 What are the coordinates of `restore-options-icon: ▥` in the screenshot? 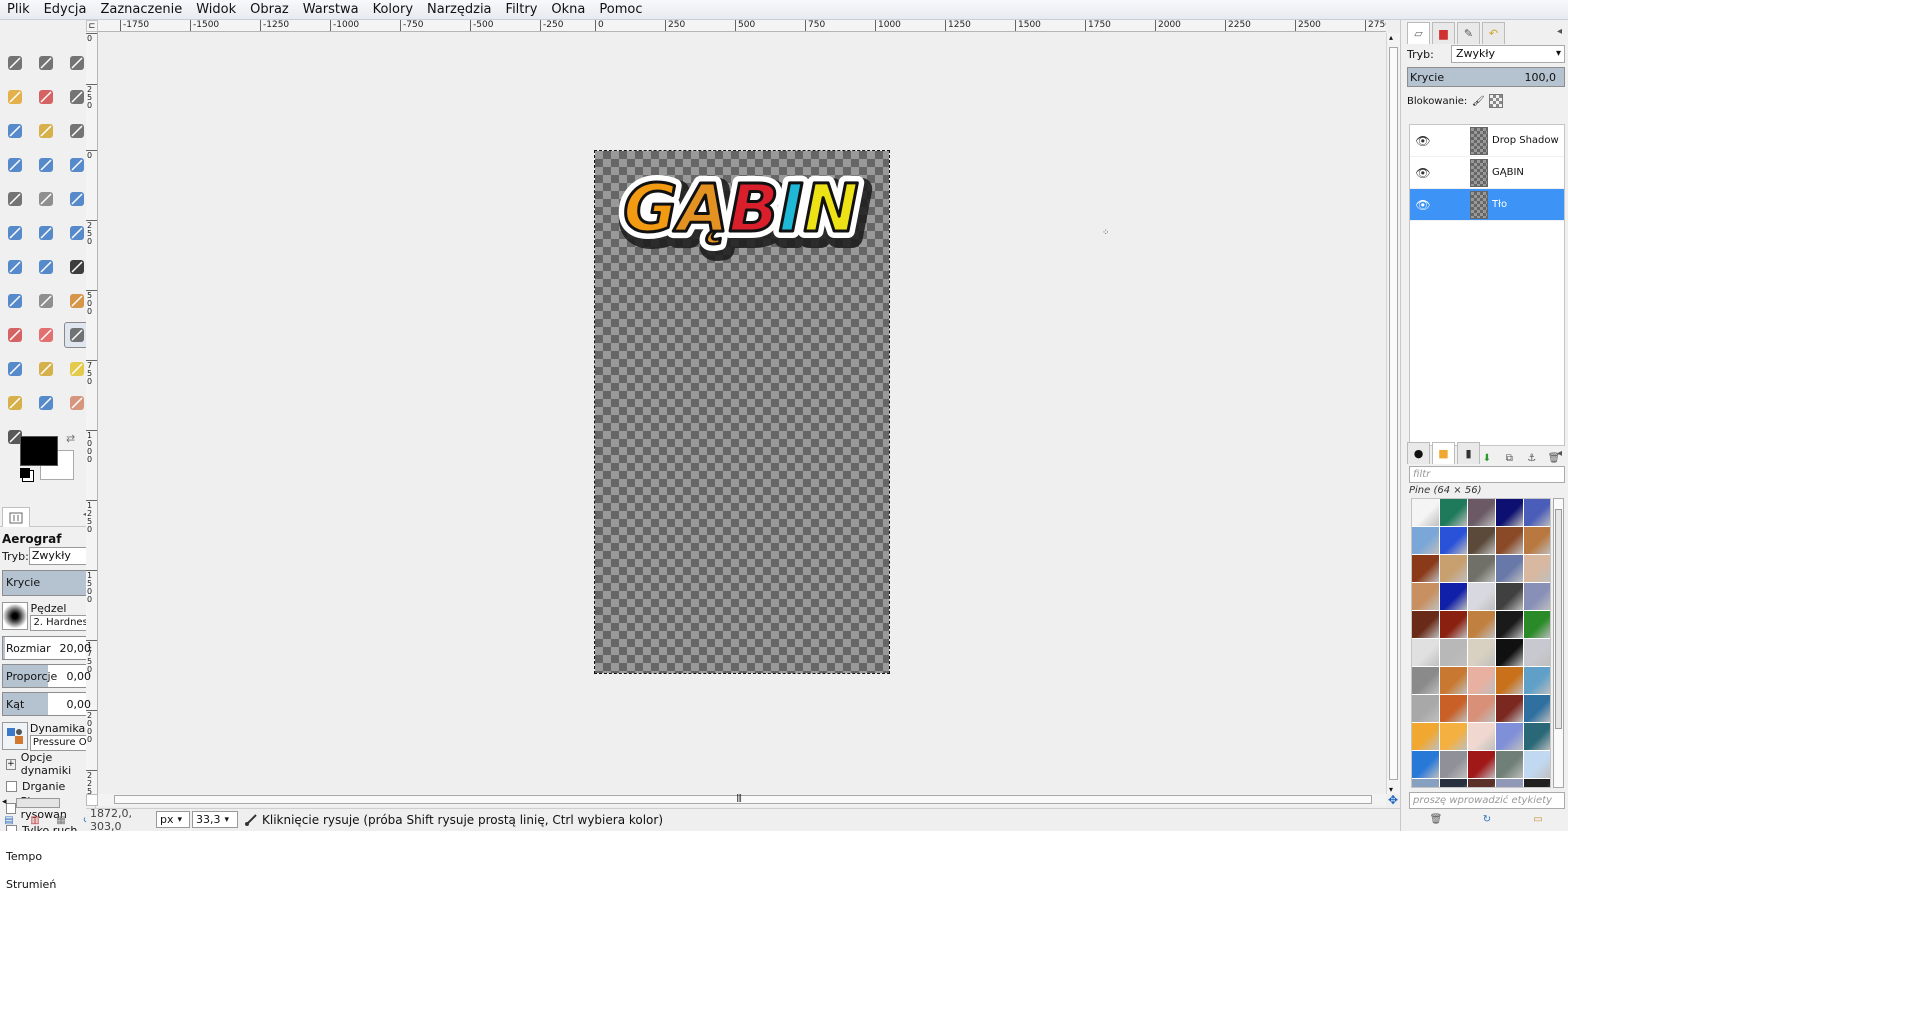 It's located at (35, 820).